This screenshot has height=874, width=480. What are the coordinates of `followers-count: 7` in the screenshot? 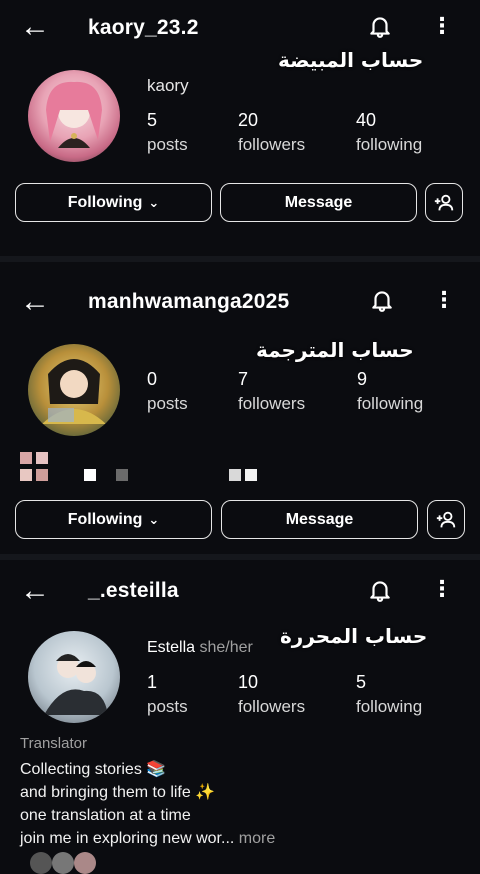 It's located at (243, 379).